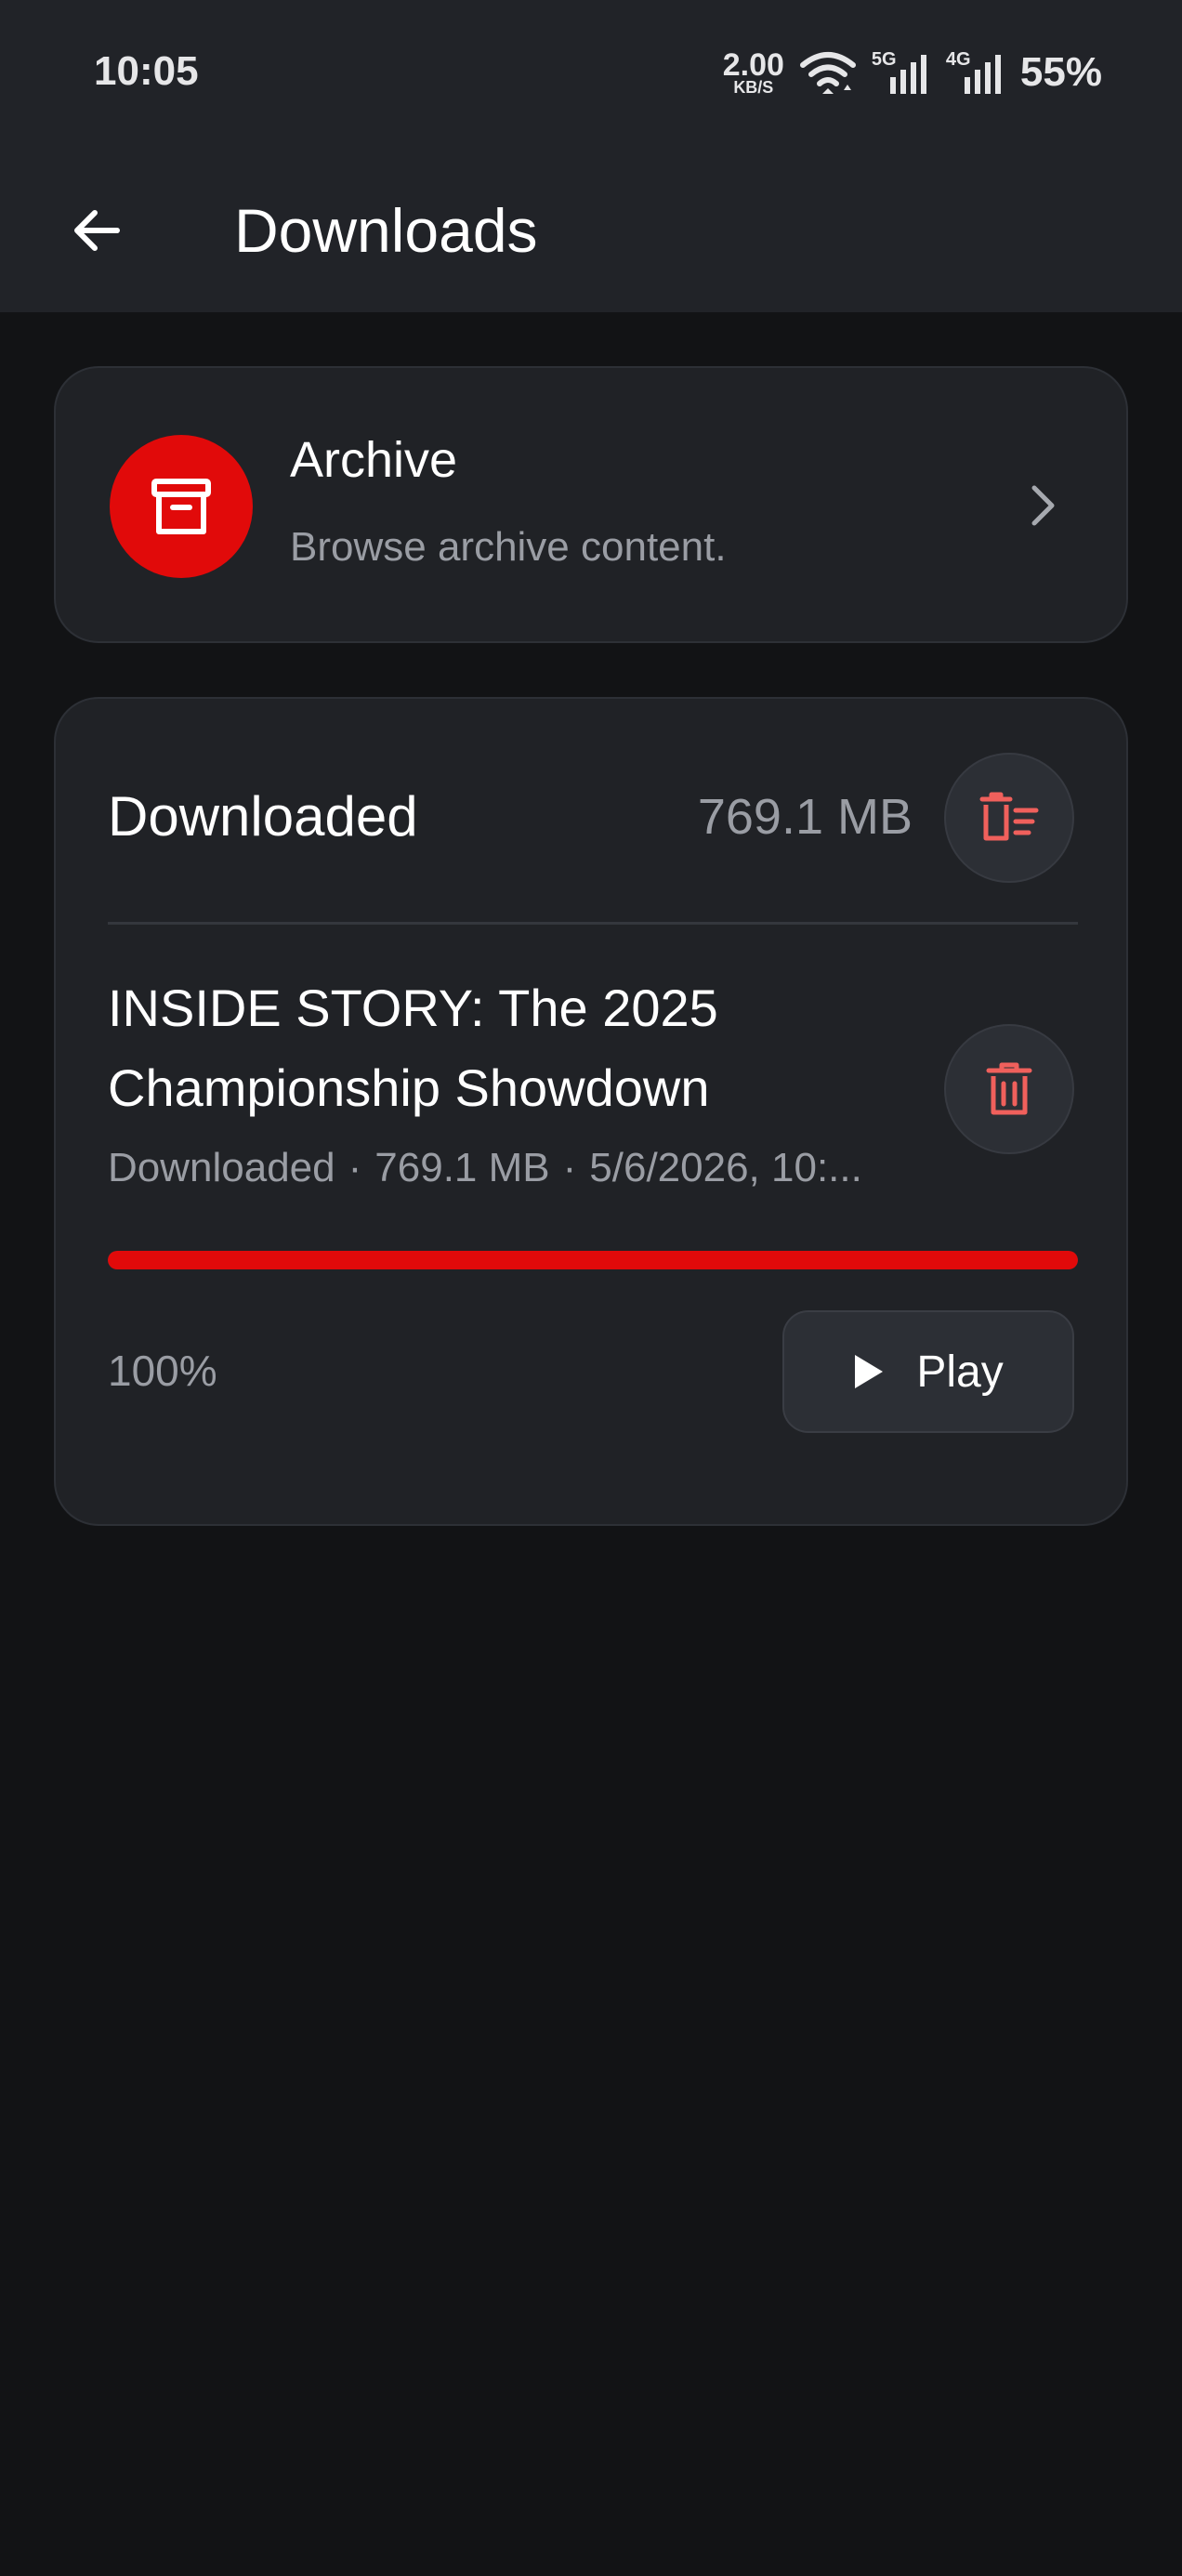 The height and width of the screenshot is (2576, 1182). Describe the element at coordinates (591, 230) in the screenshot. I see `app-bar: Downloads` at that location.